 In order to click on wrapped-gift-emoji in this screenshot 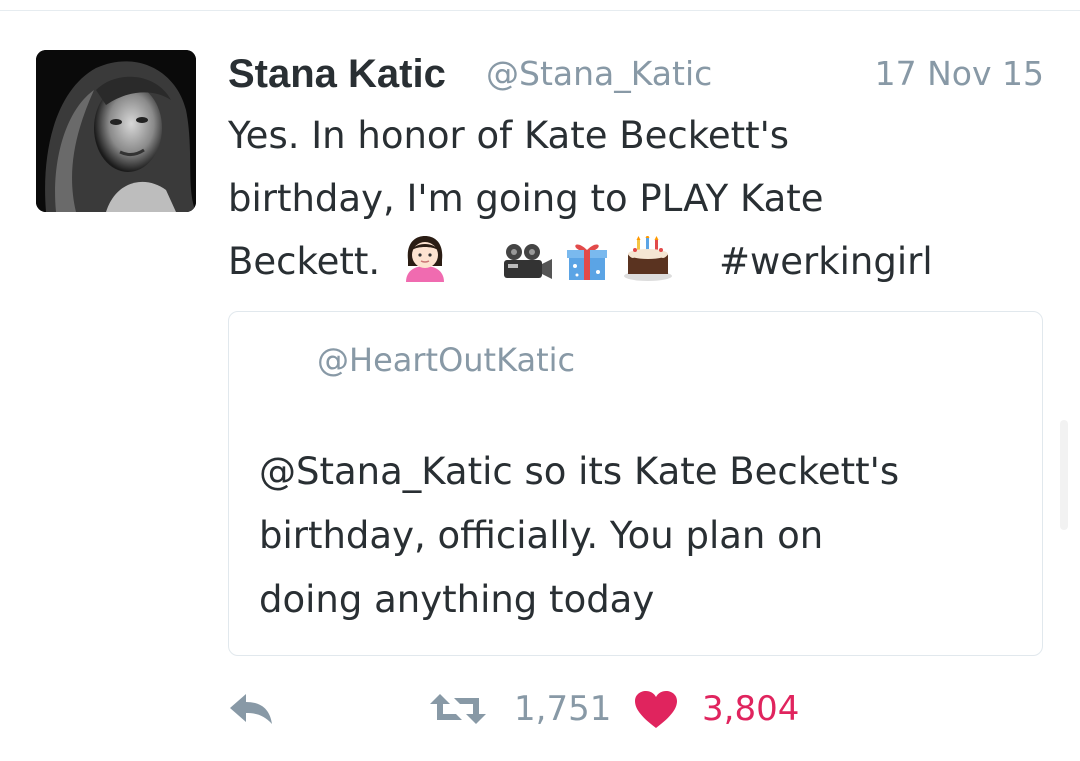, I will do `click(587, 269)`.